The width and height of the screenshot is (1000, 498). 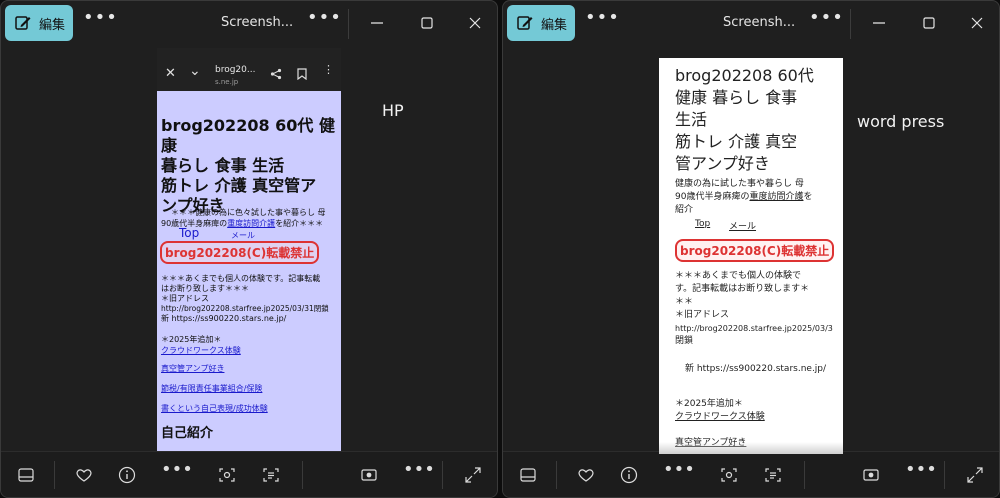 I want to click on title-bar: 編集 ••• Screensh... •••, so click(x=249, y=23).